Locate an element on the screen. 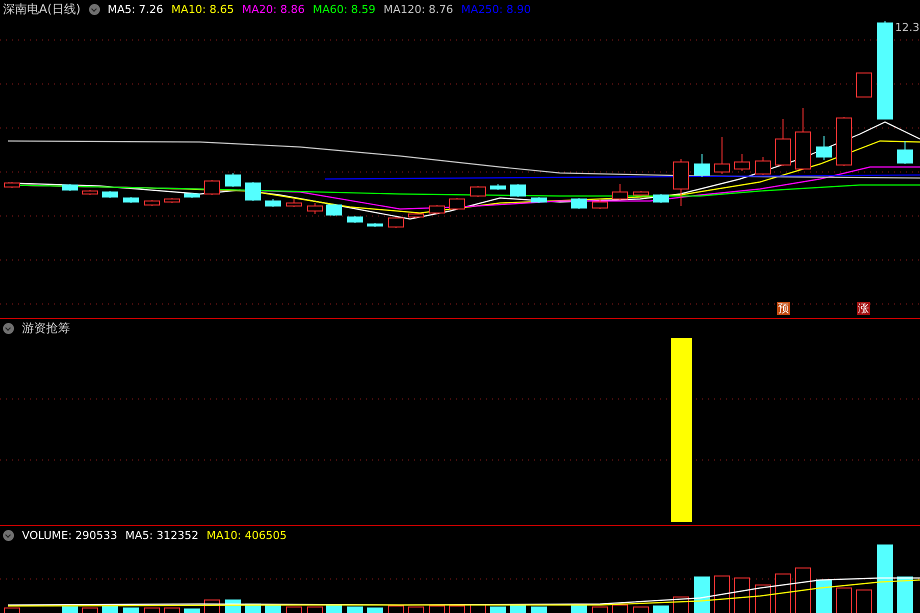  signal-marker: 预 is located at coordinates (783, 308).